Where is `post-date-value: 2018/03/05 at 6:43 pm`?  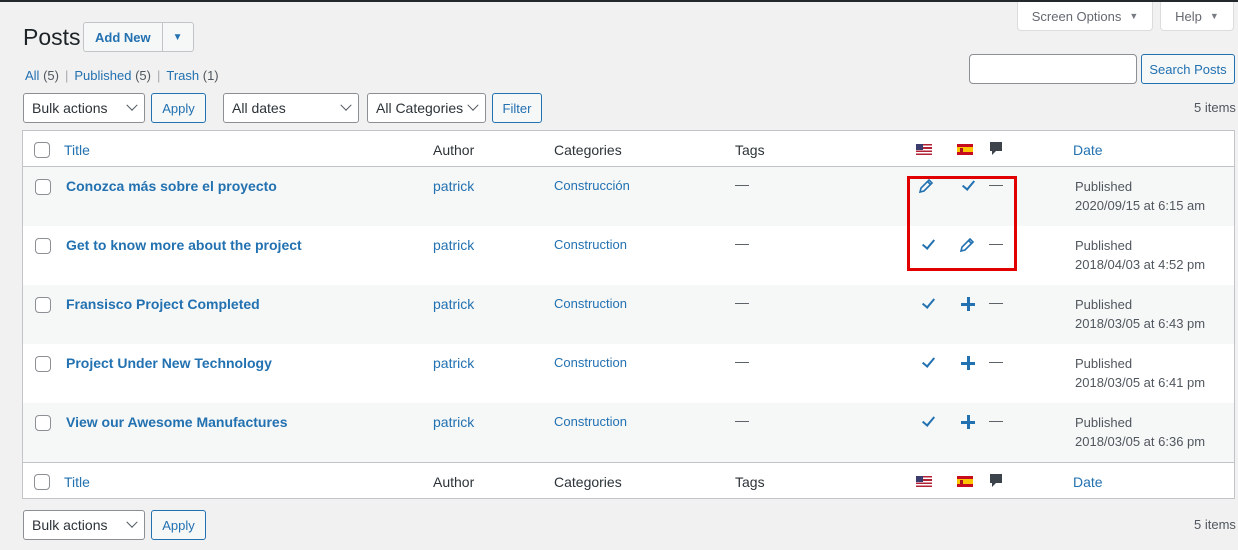 post-date-value: 2018/03/05 at 6:43 pm is located at coordinates (1140, 323).